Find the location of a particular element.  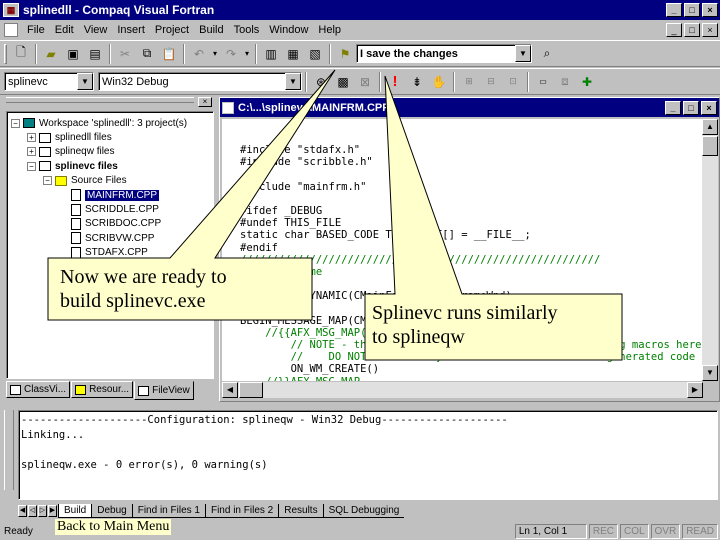

menu-window: Window is located at coordinates (288, 30).